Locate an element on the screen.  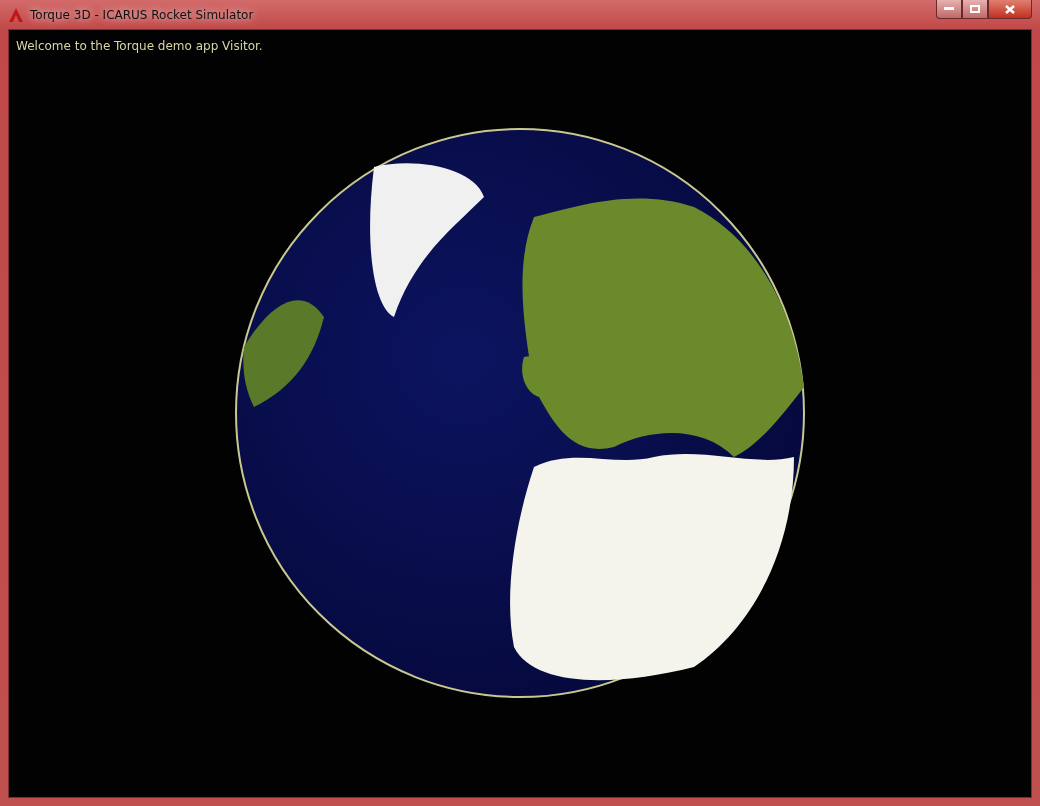
close-button is located at coordinates (1010, 9).